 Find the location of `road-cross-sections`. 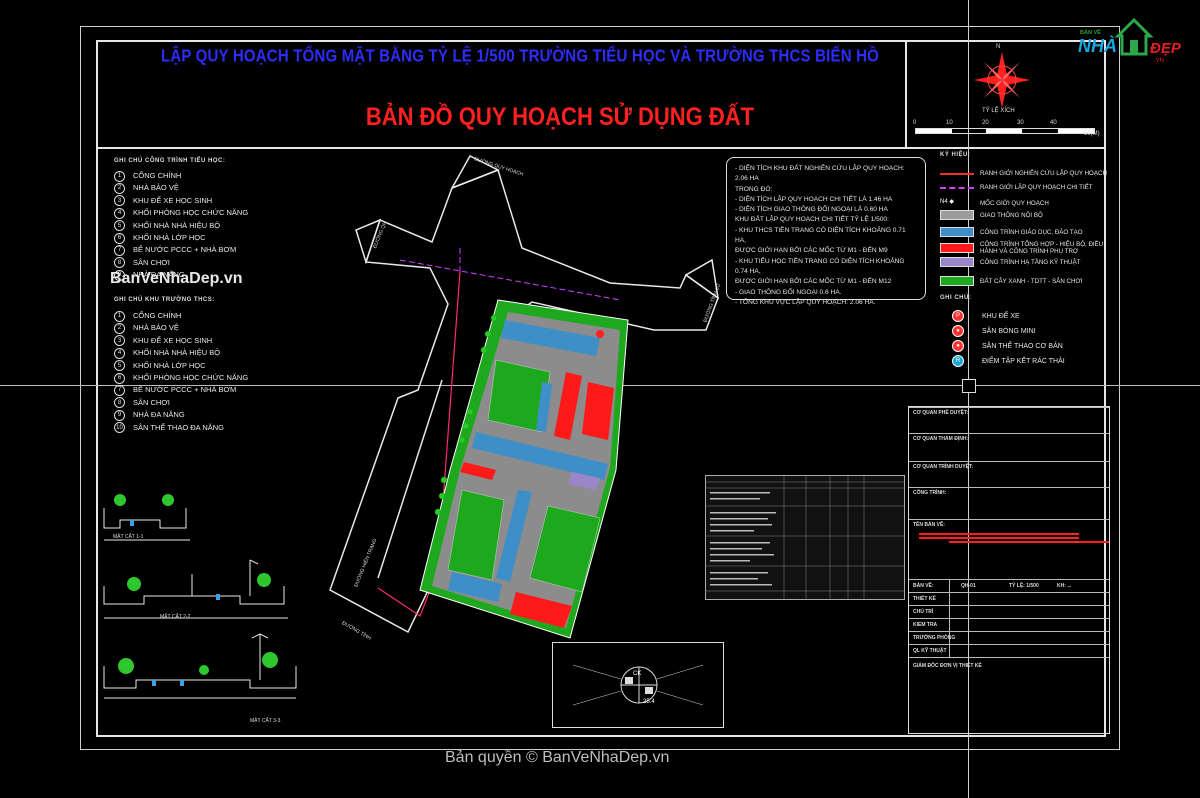

road-cross-sections is located at coordinates (200, 596).